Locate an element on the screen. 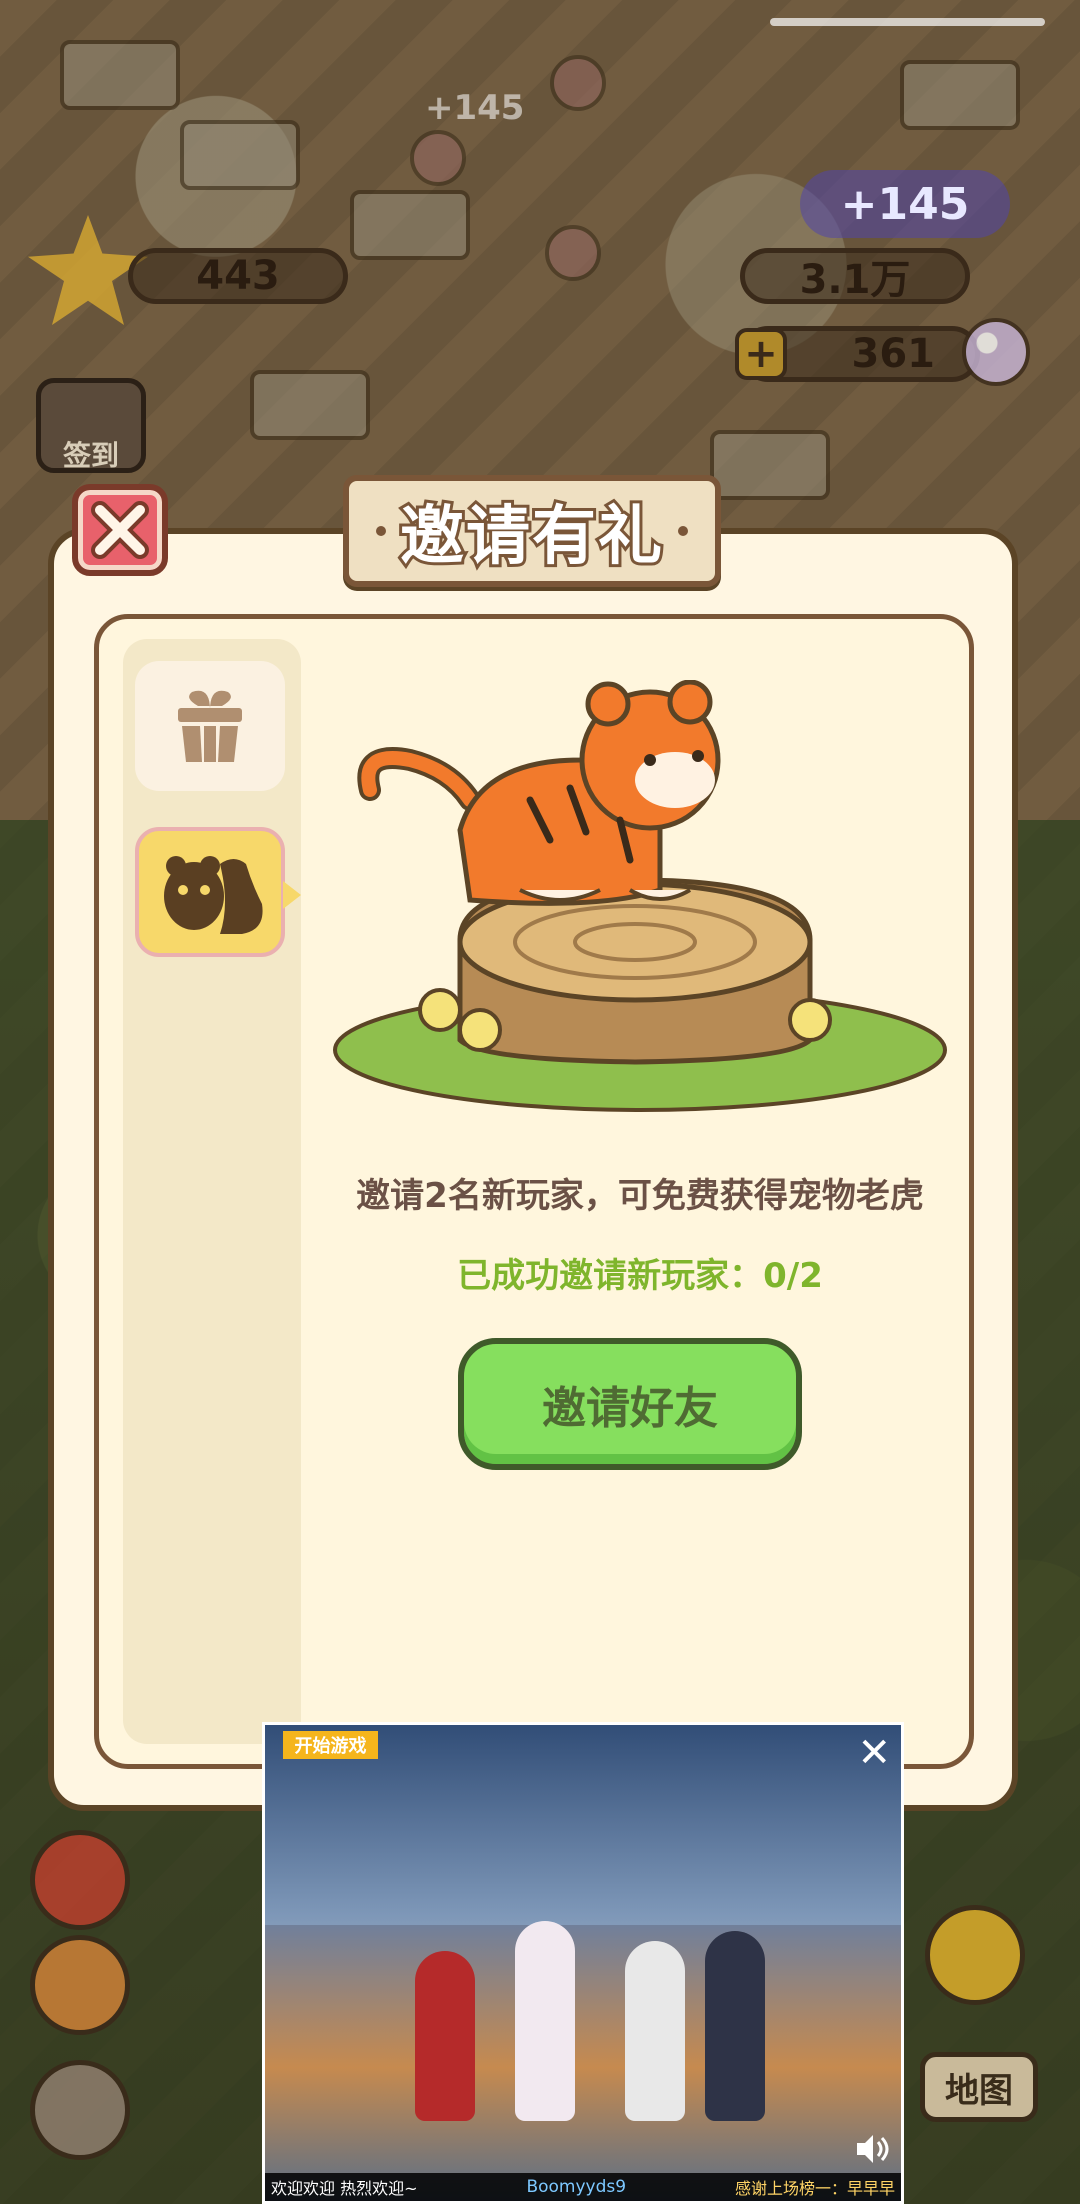 This screenshot has height=2204, width=1080. marquee-right: 感谢上场榜一：早早早 is located at coordinates (814, 2188).